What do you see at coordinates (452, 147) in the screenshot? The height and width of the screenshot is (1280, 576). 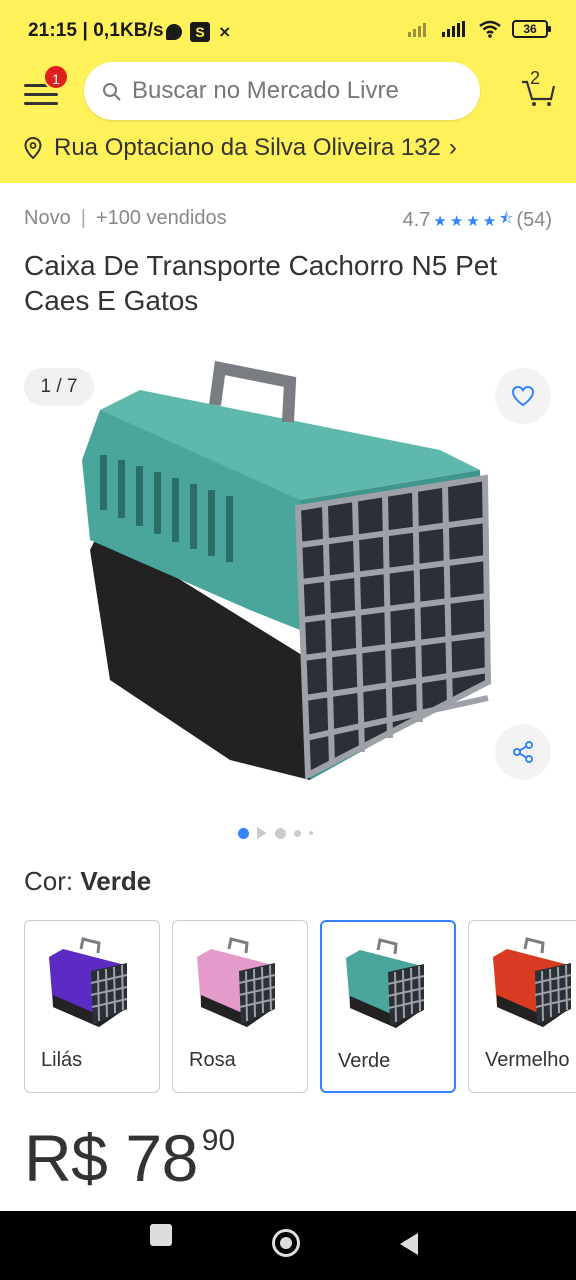 I see `chevron-right-icon: ›` at bounding box center [452, 147].